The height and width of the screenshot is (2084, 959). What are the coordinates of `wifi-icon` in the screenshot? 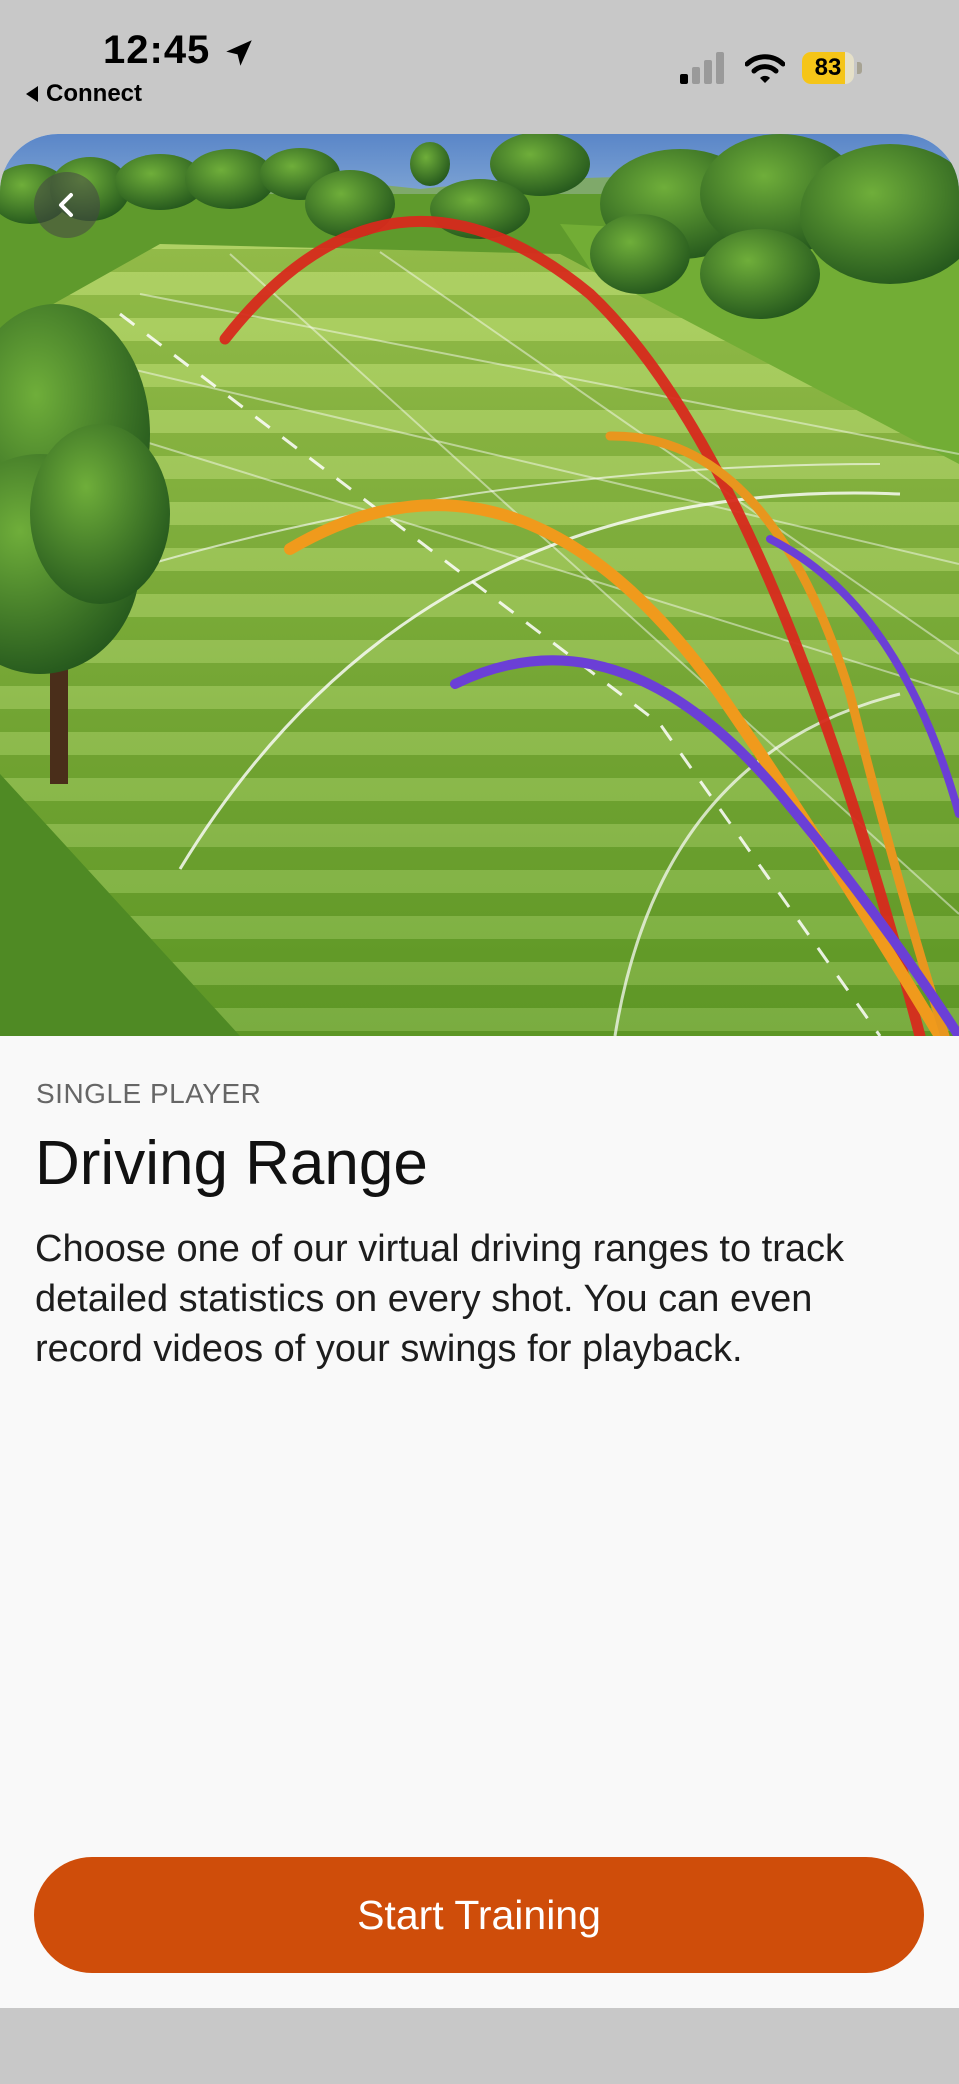 It's located at (765, 68).